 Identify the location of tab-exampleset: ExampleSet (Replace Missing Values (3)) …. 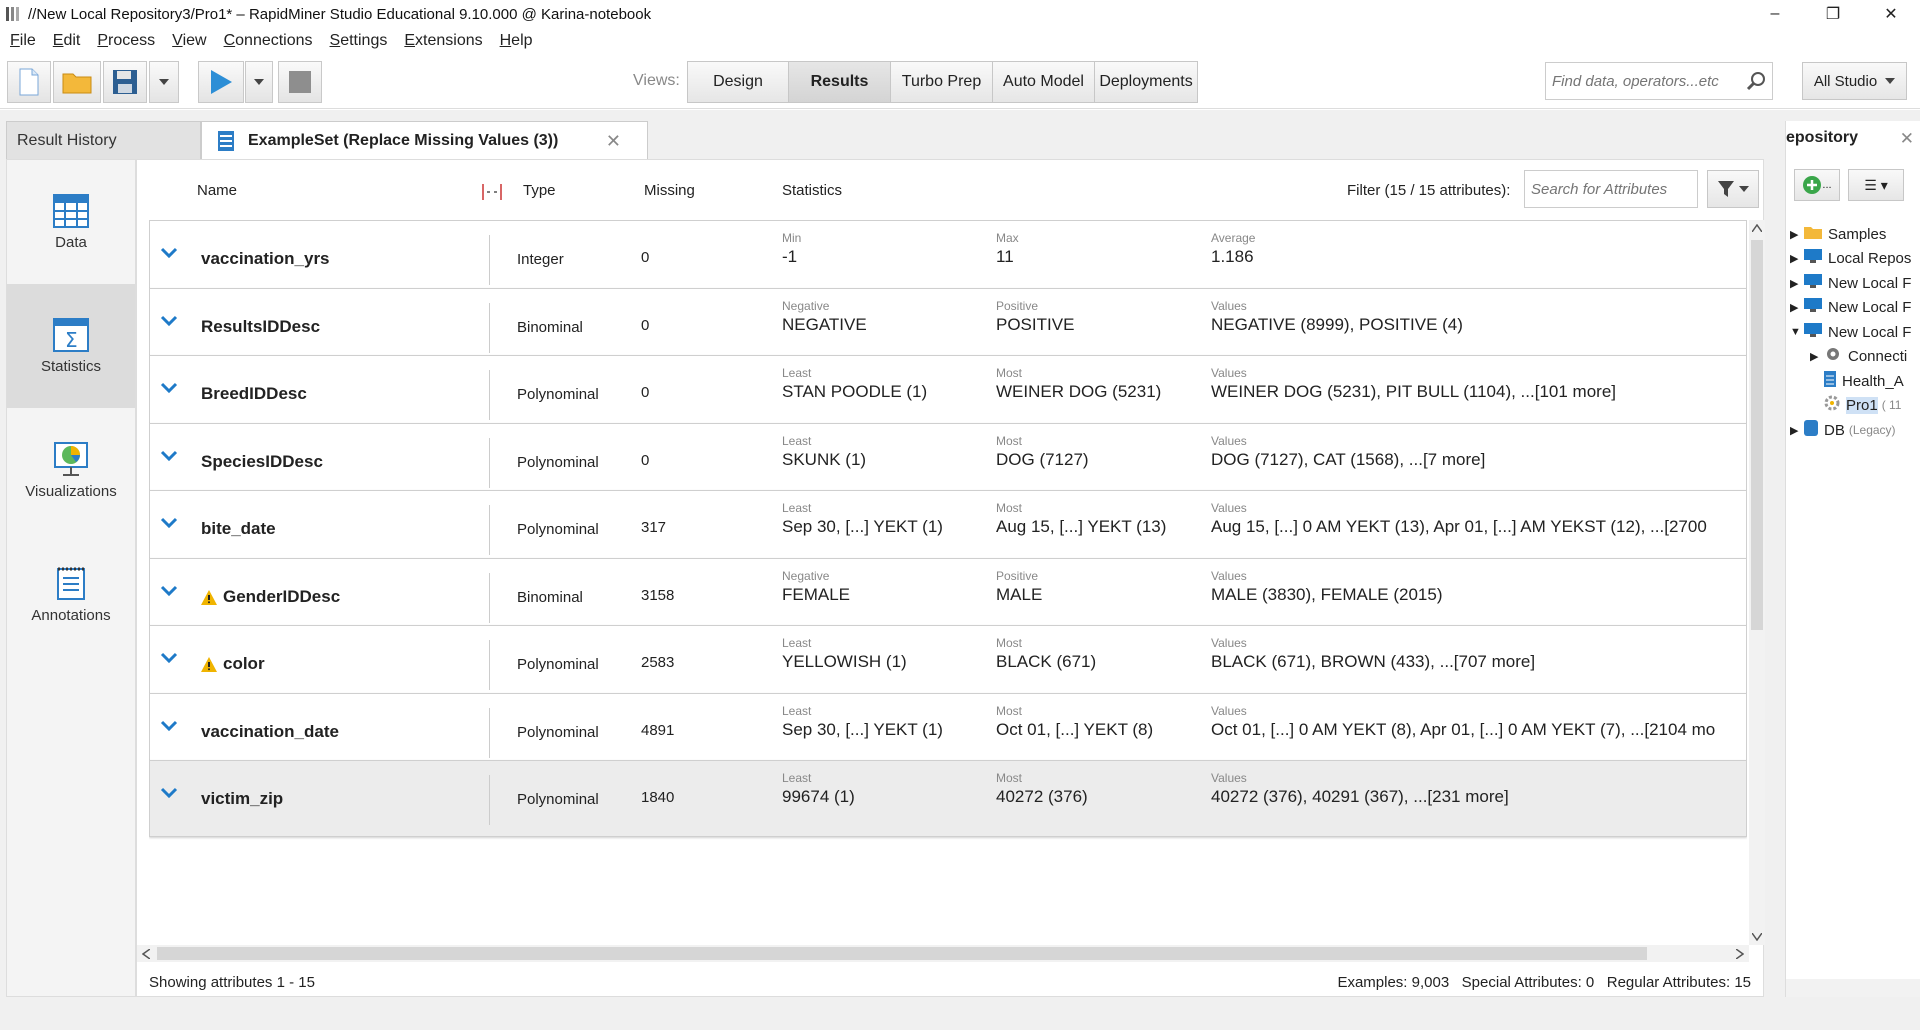
(424, 140).